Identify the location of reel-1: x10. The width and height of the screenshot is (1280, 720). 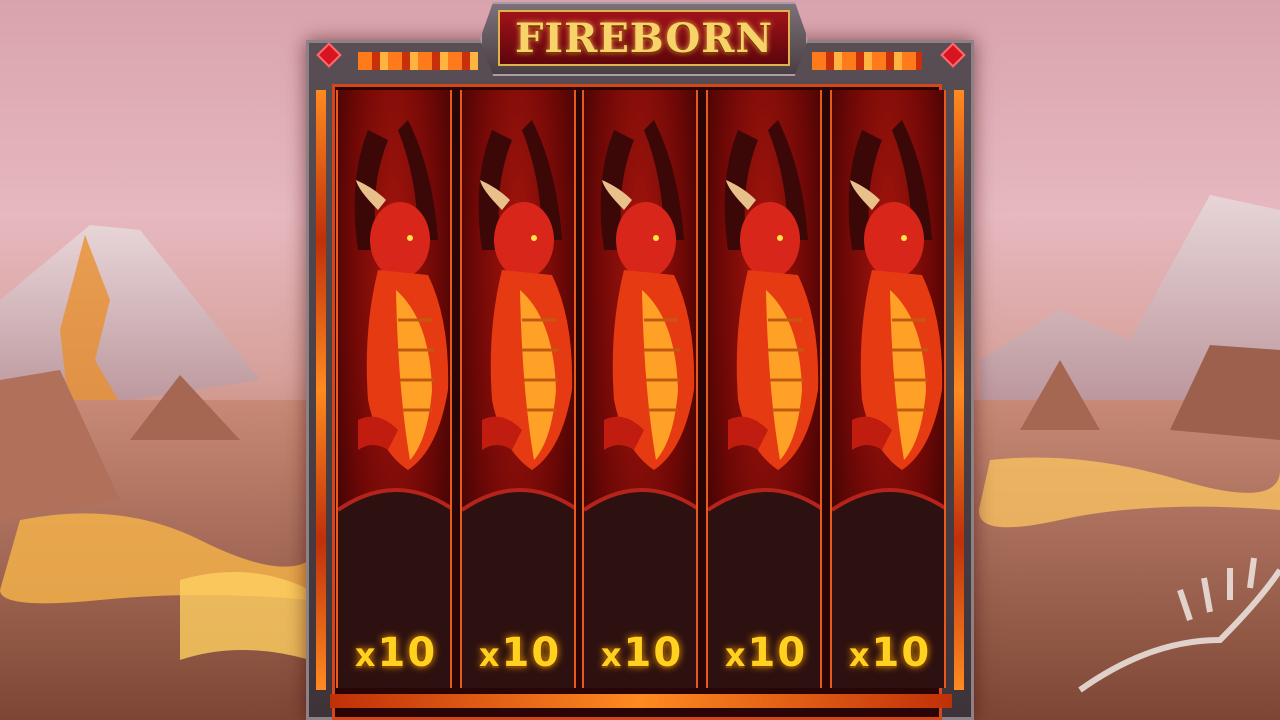
(394, 389).